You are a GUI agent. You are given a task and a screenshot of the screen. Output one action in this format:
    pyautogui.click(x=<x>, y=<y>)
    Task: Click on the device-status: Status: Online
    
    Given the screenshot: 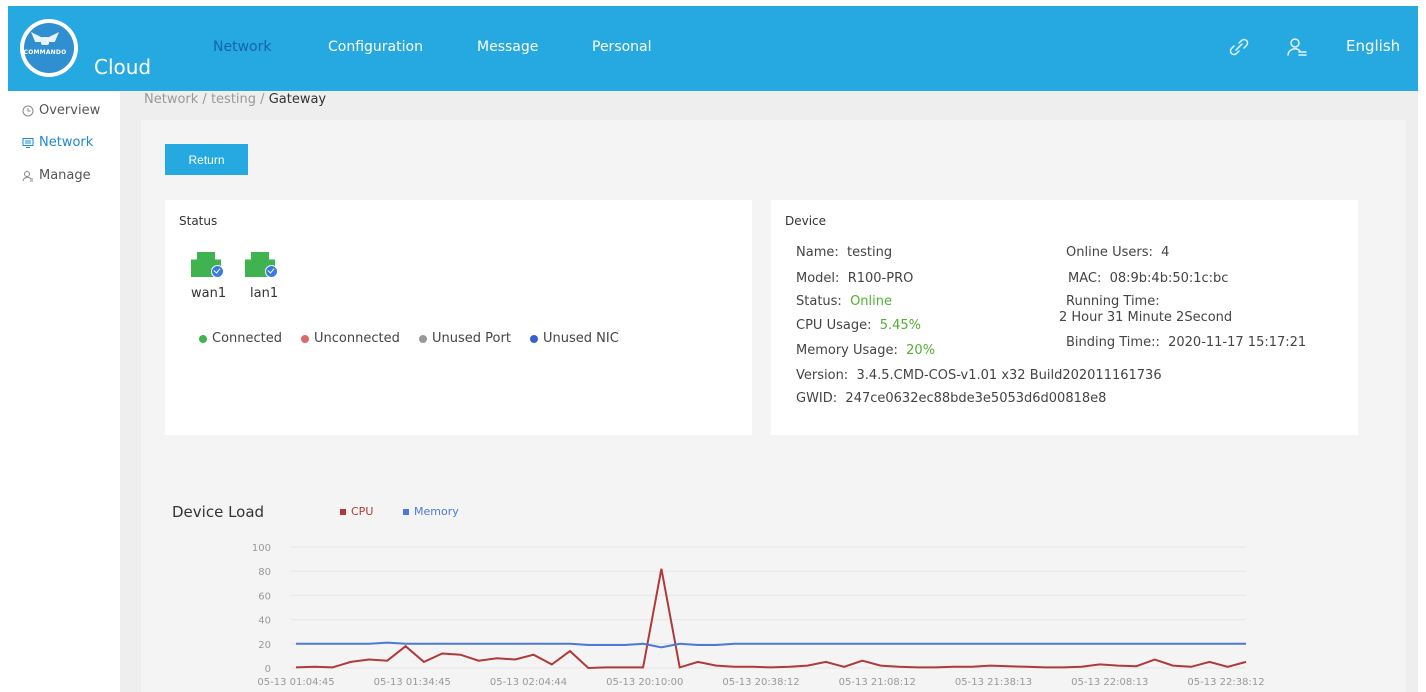 What is the action you would take?
    pyautogui.click(x=844, y=301)
    